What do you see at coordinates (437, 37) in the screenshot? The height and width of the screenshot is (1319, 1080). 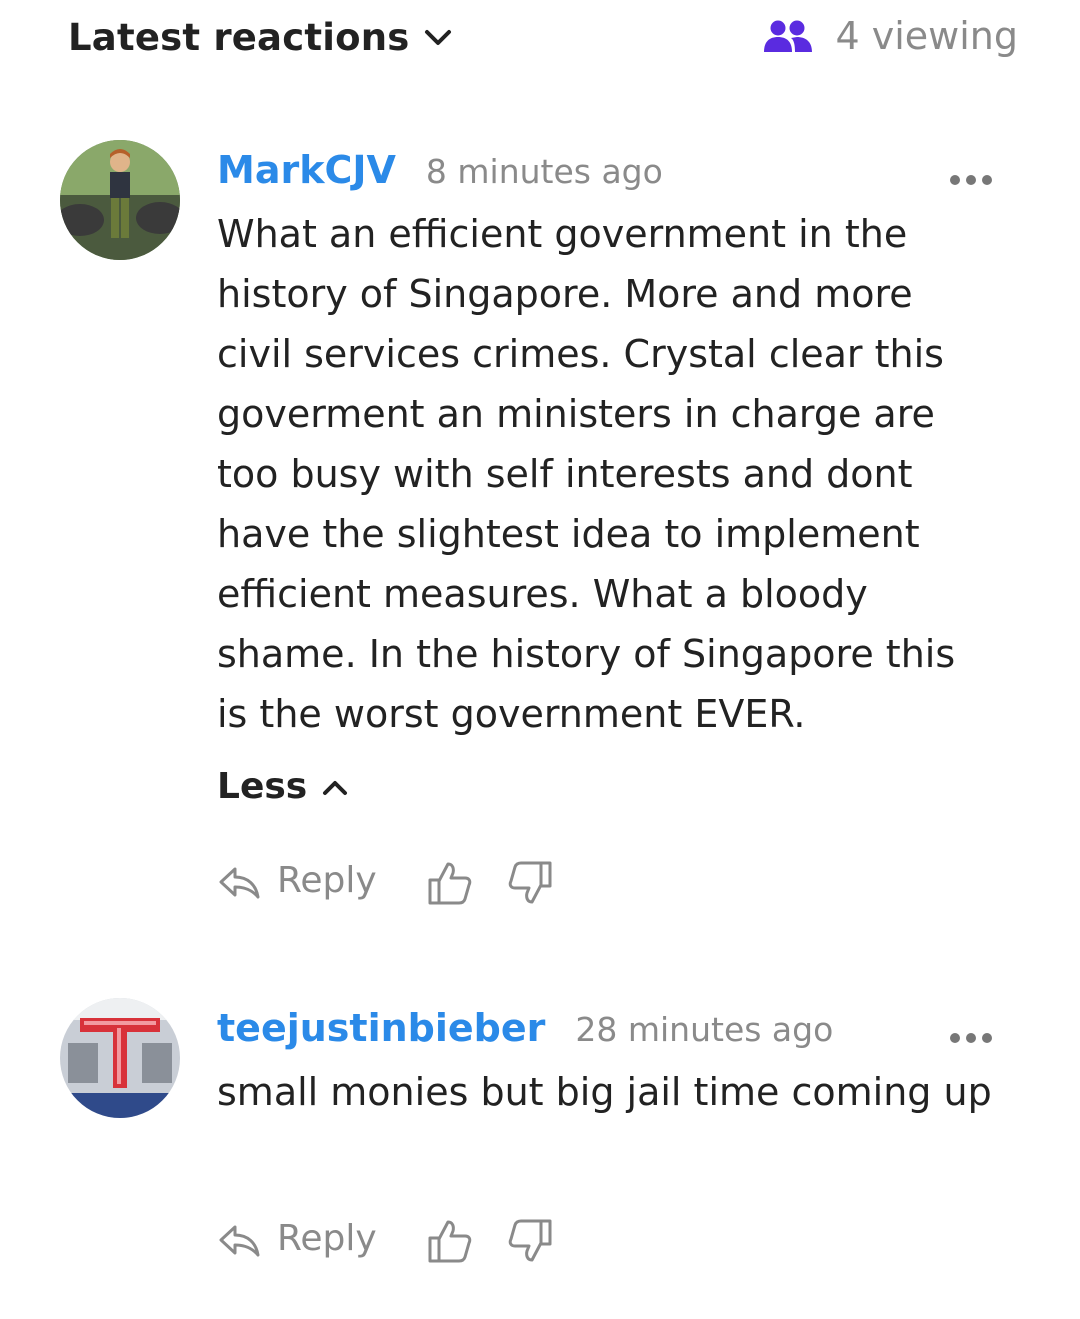 I see `chevron-down-icon` at bounding box center [437, 37].